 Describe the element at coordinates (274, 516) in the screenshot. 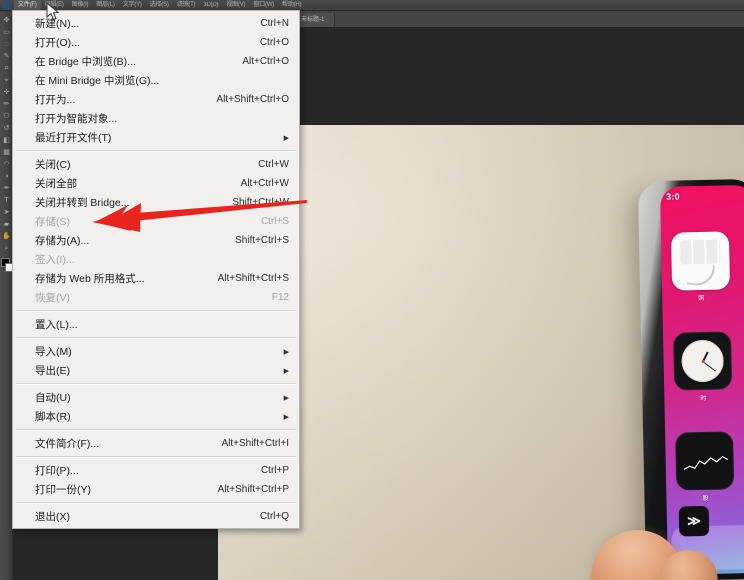

I see `menu-item-accelerator: Ctrl+Q` at that location.